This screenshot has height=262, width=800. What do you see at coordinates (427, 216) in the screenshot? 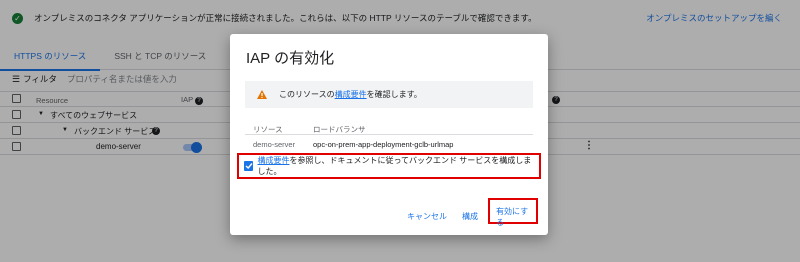
I see `cancel-button: キャンセル` at bounding box center [427, 216].